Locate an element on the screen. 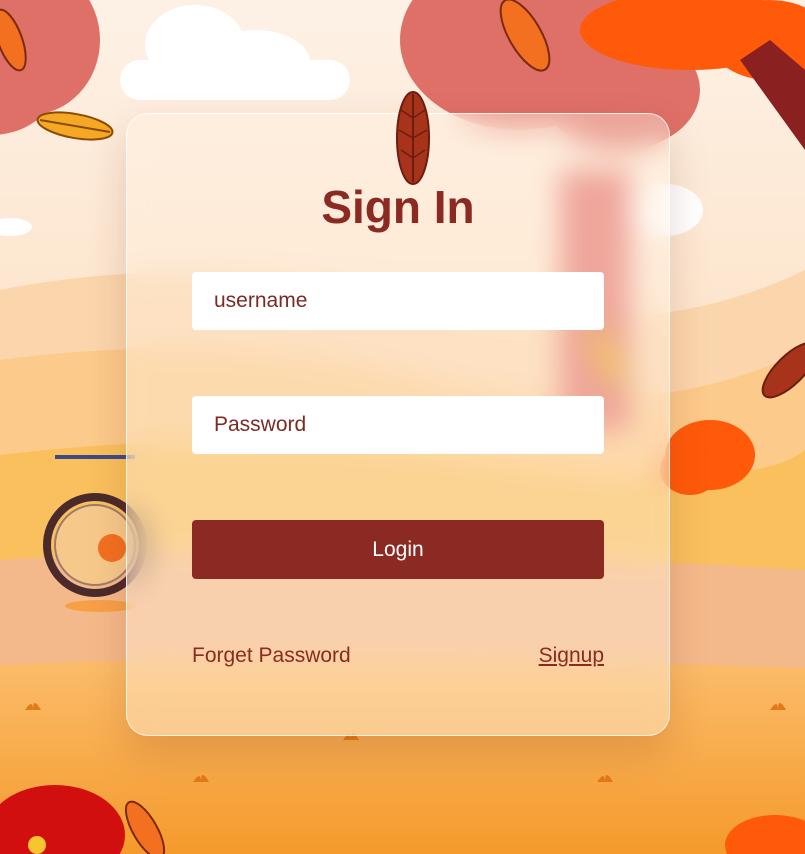  password-input is located at coordinates (398, 425).